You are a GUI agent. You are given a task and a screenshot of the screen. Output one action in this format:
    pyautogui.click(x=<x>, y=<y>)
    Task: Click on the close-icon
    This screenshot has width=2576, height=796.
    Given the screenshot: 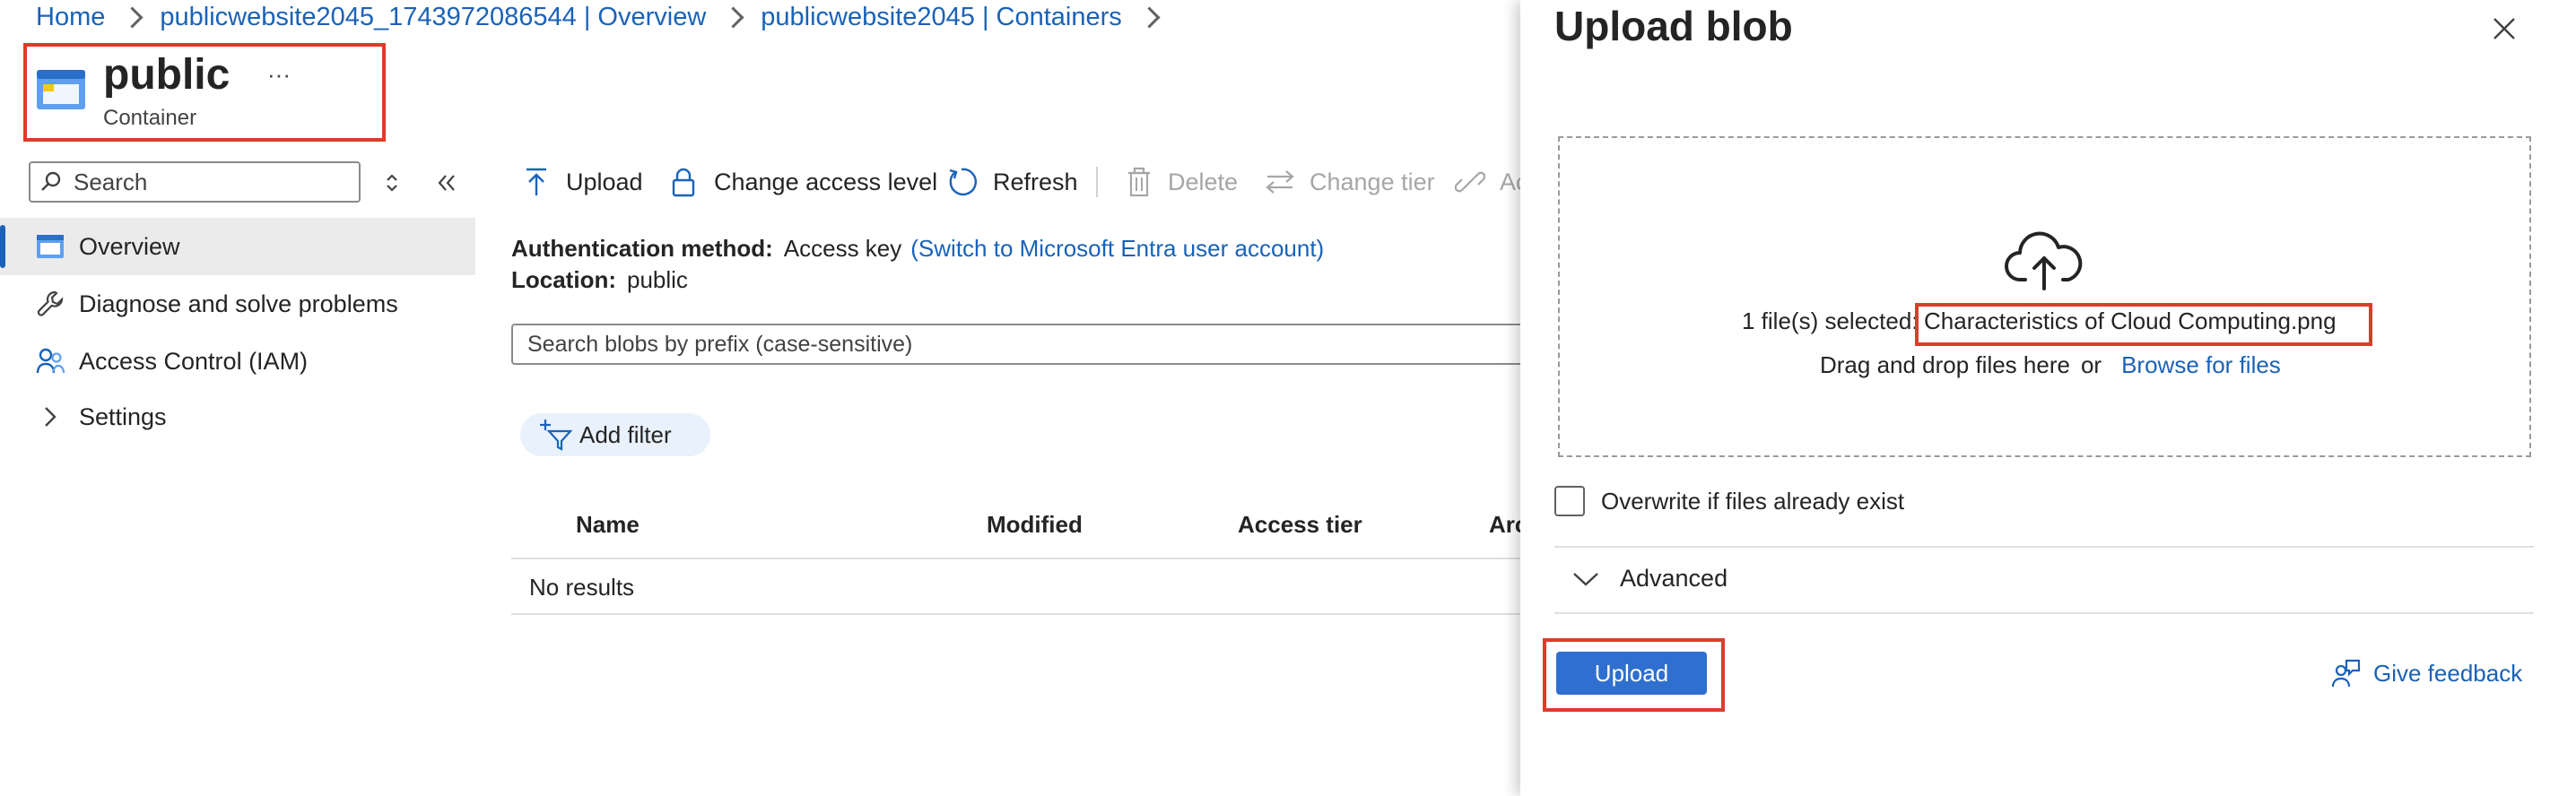 What is the action you would take?
    pyautogui.click(x=2504, y=28)
    